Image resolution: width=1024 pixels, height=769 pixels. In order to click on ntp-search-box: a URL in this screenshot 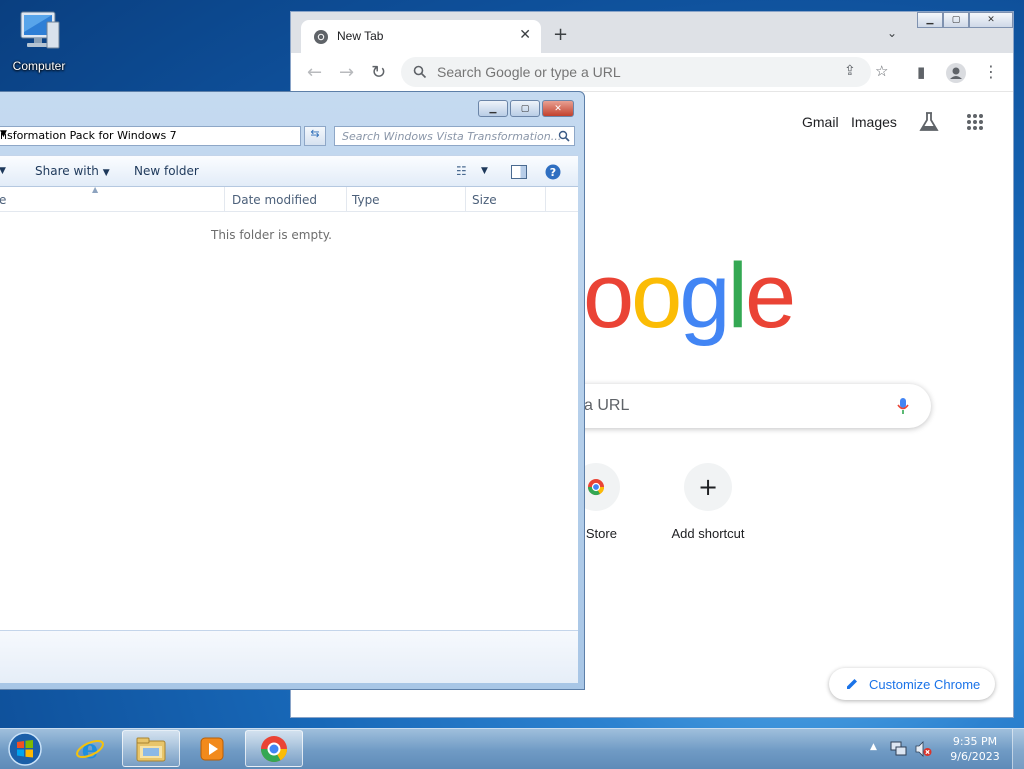, I will do `click(736, 406)`.